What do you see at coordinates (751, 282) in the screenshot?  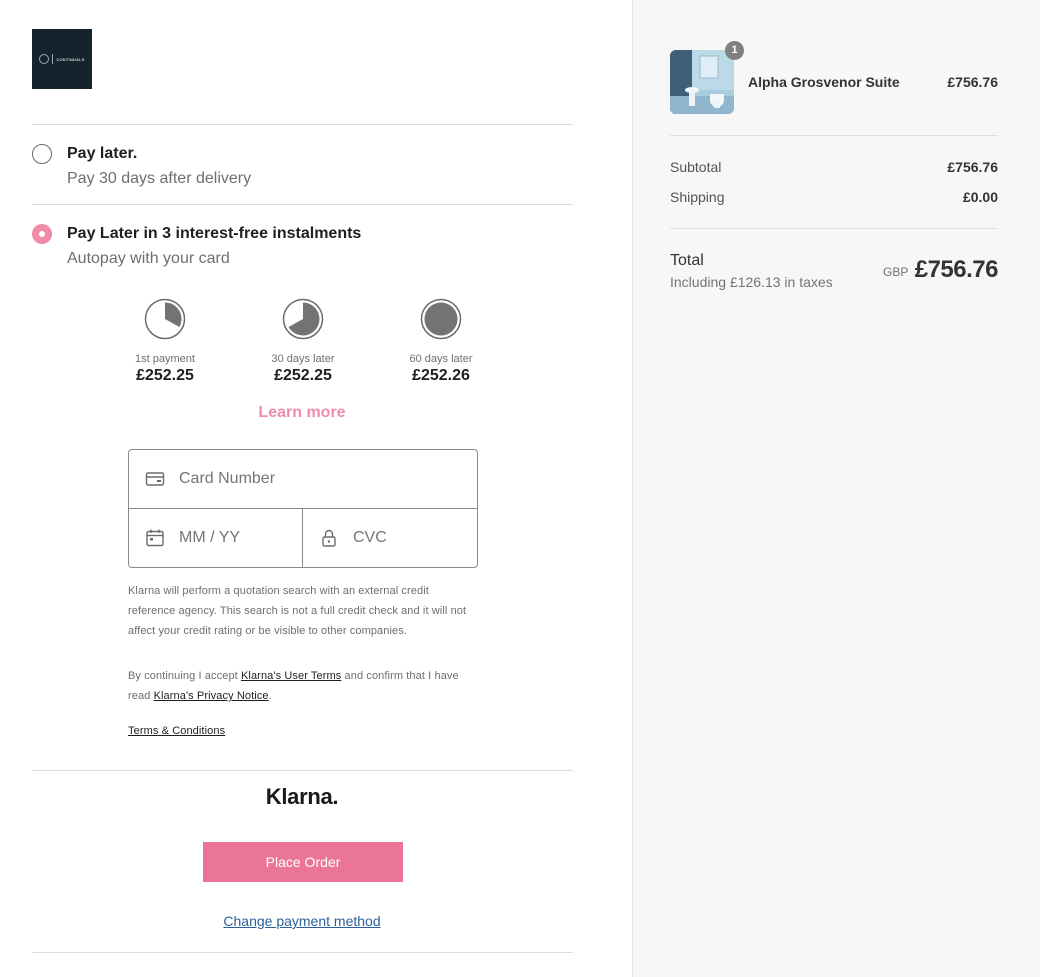 I see `taxes-note: Including £126.13 in taxes` at bounding box center [751, 282].